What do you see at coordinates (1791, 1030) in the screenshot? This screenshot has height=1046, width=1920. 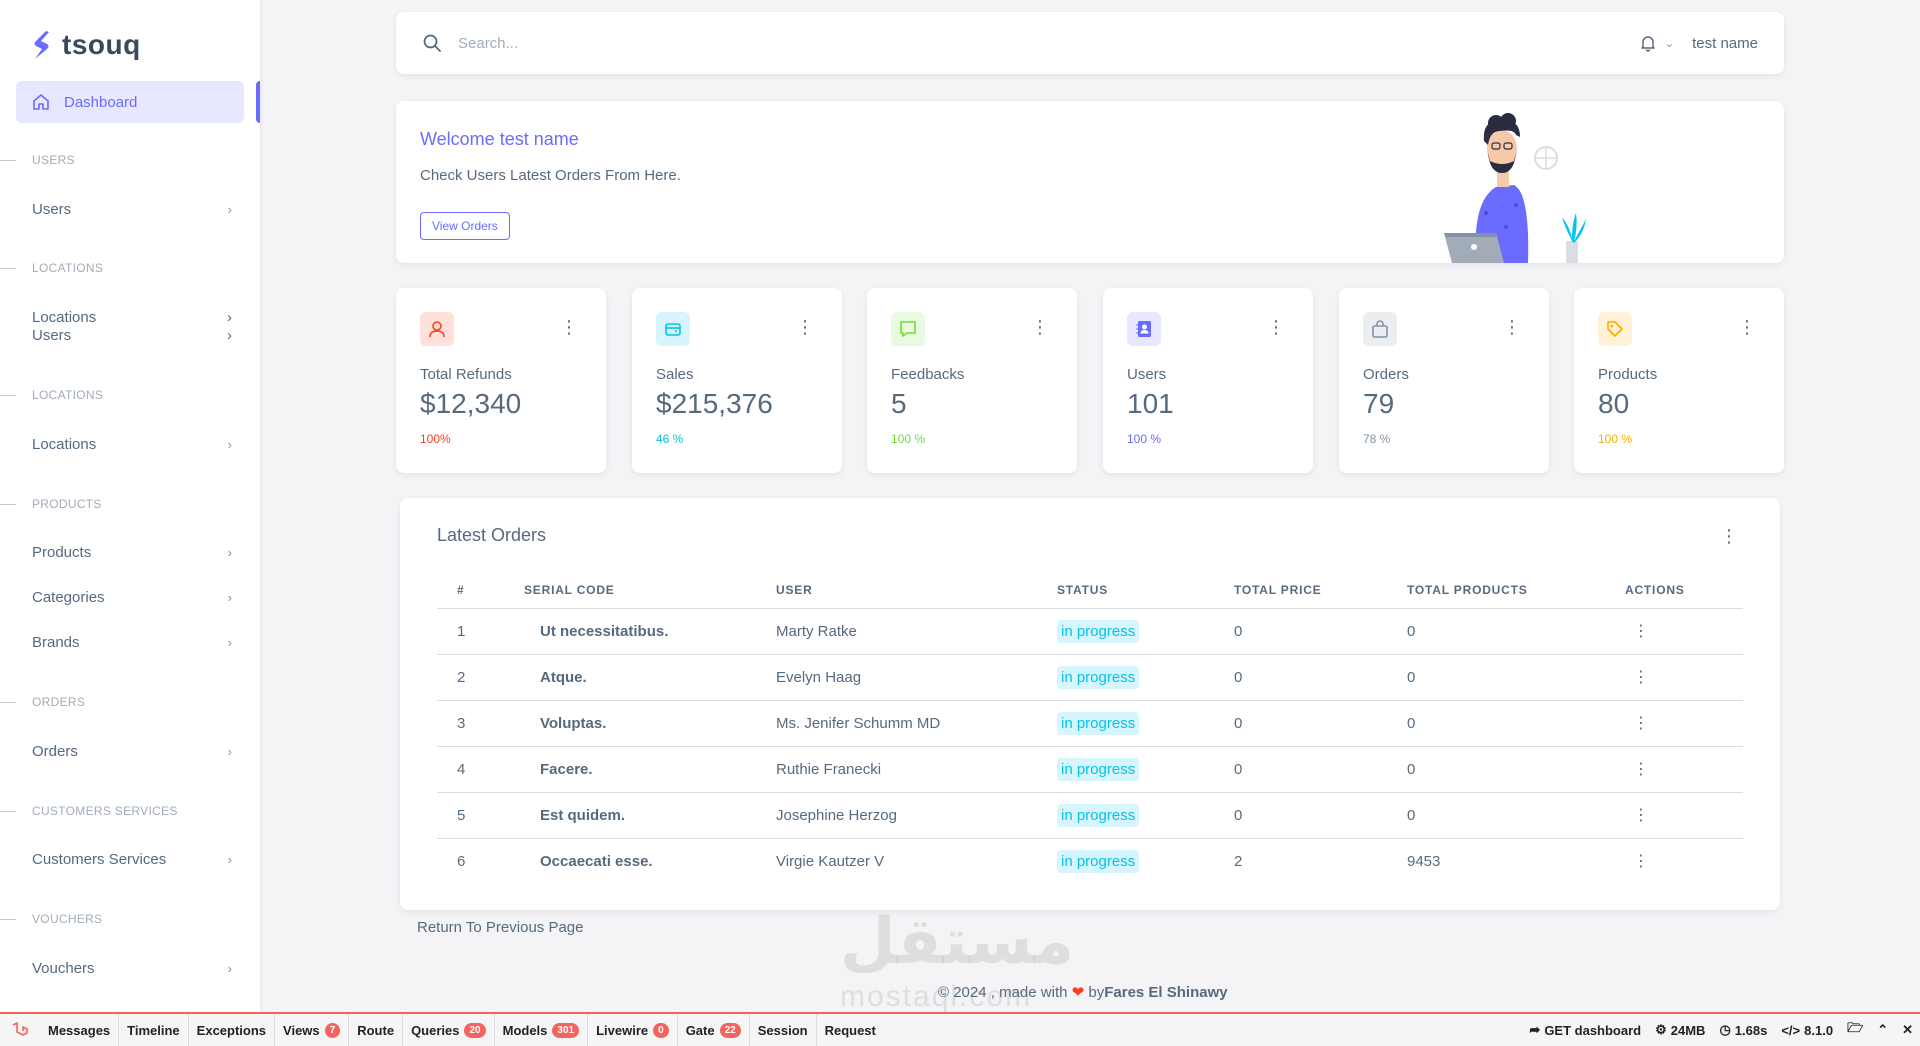 I see `code-icon: </>` at bounding box center [1791, 1030].